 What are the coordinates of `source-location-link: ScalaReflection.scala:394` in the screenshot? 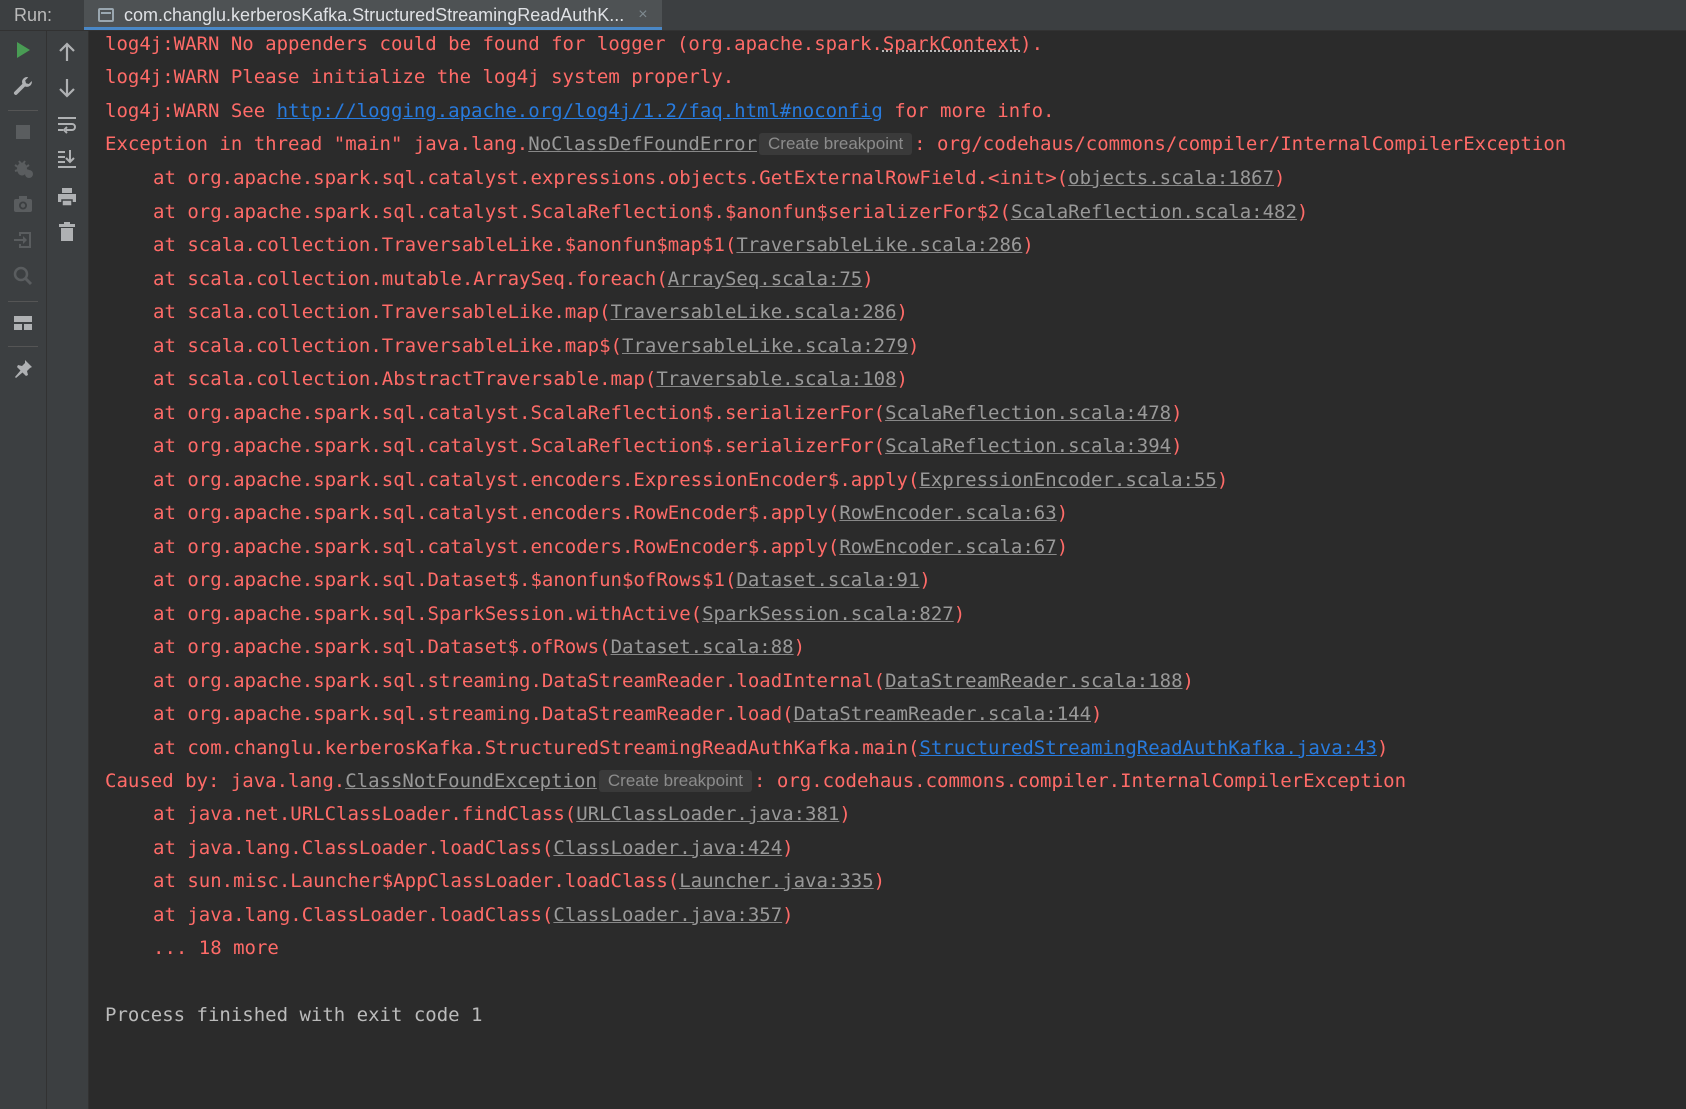 It's located at (1028, 446).